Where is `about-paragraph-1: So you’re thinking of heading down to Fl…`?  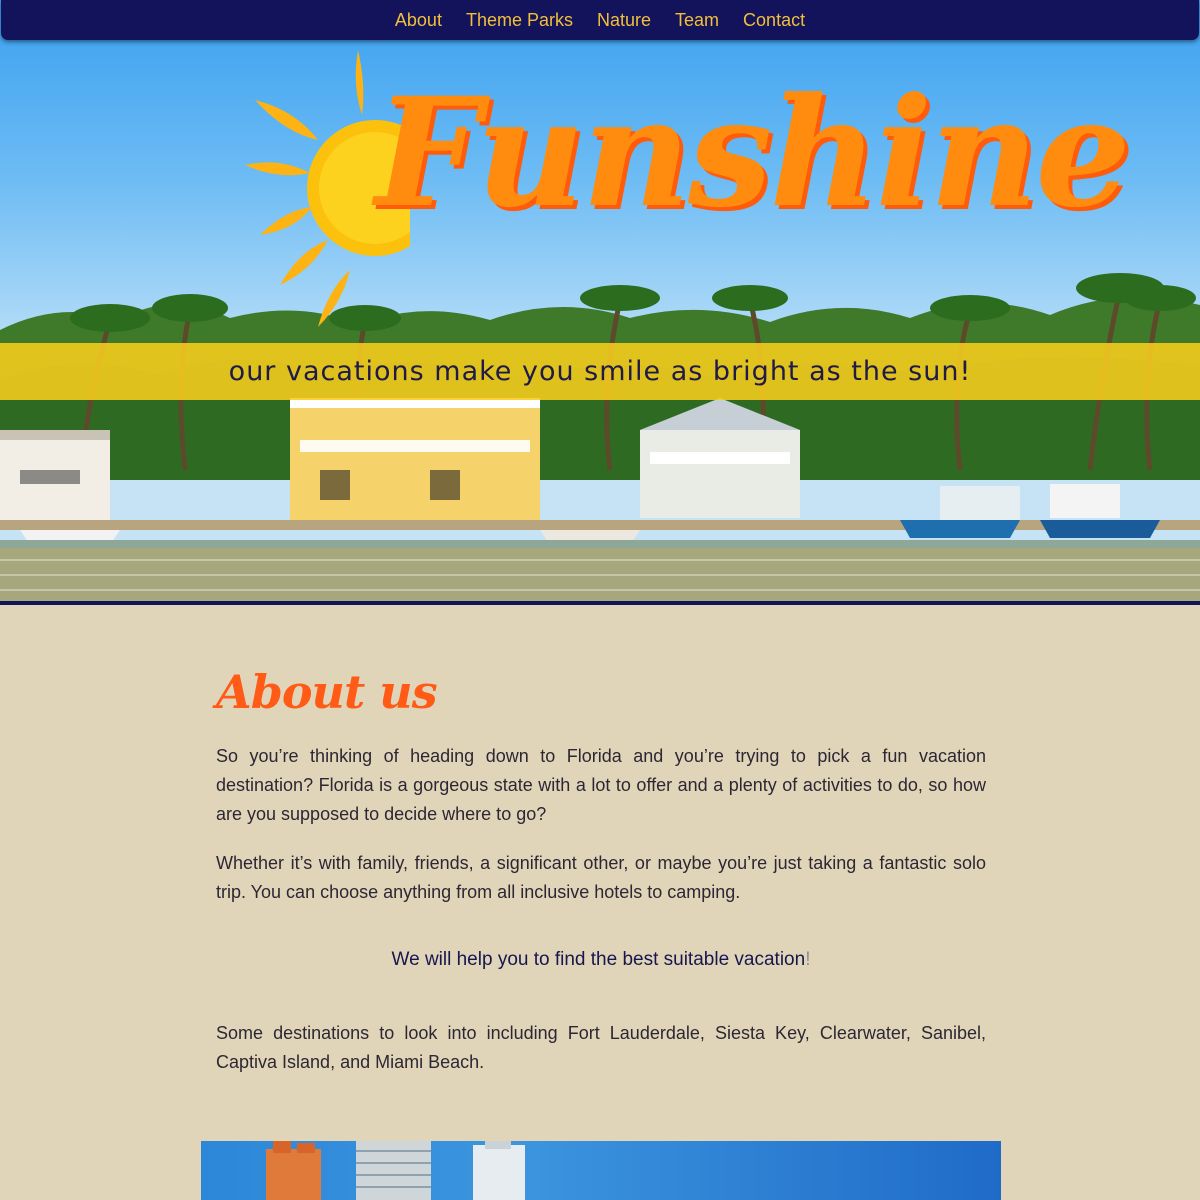
about-paragraph-1: So you’re thinking of heading down to Fl… is located at coordinates (601, 785).